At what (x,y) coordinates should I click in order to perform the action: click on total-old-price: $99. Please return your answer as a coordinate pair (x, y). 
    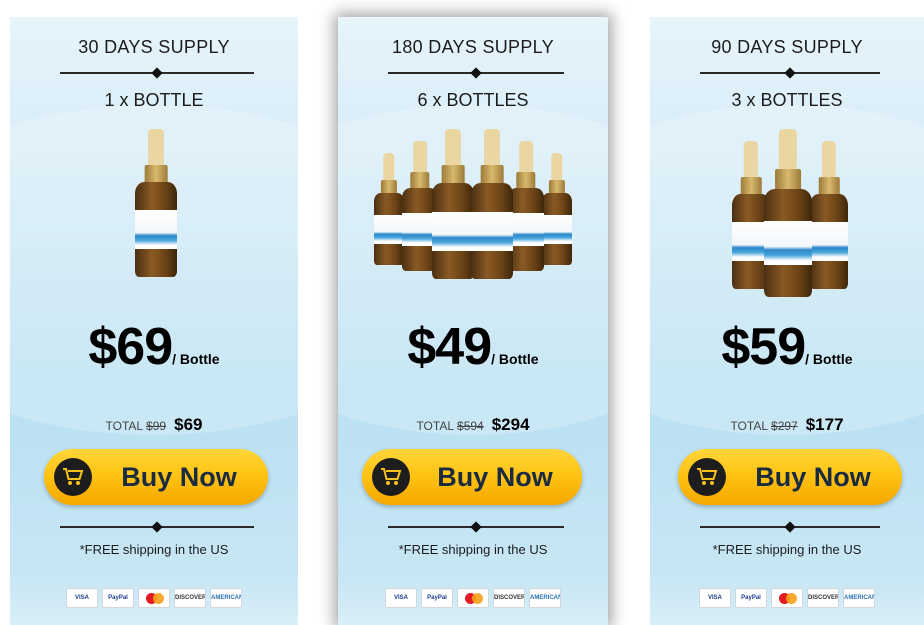
    Looking at the image, I should click on (156, 426).